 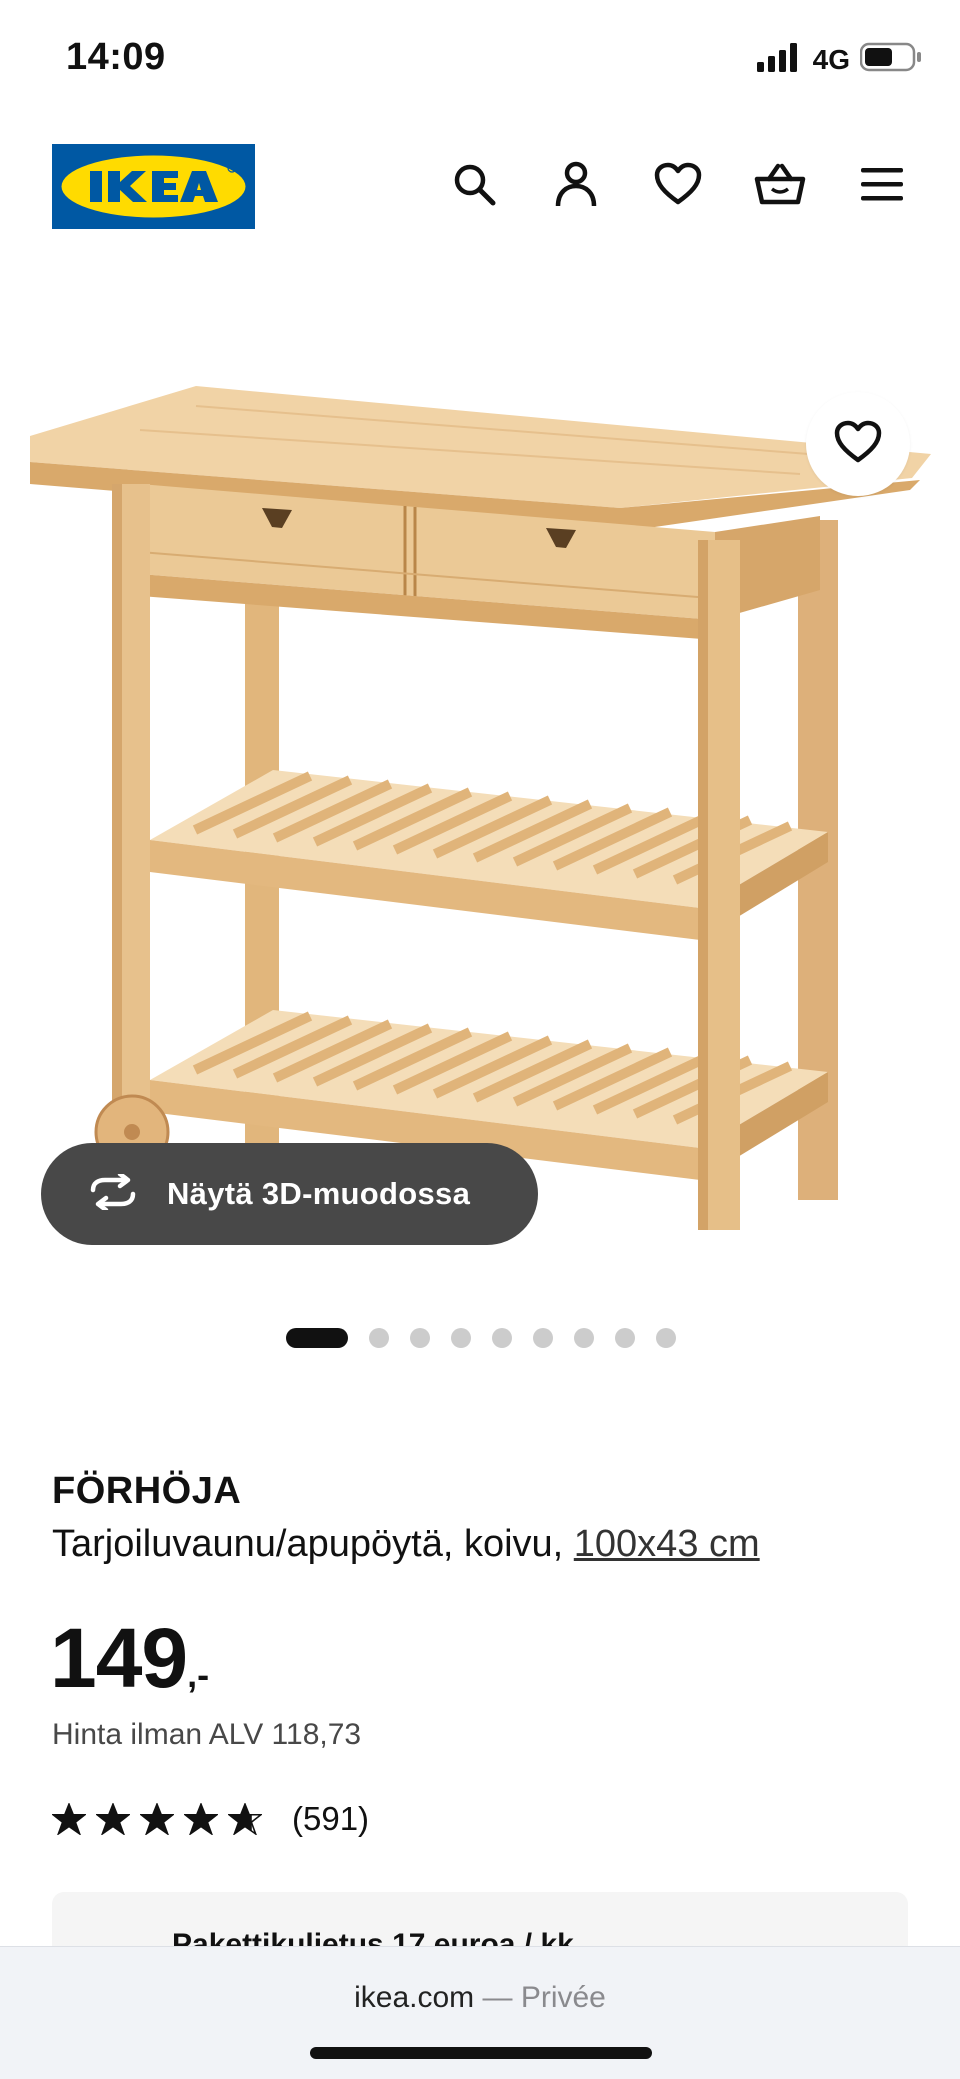 I want to click on url-text: ikea.com, so click(x=414, y=1997).